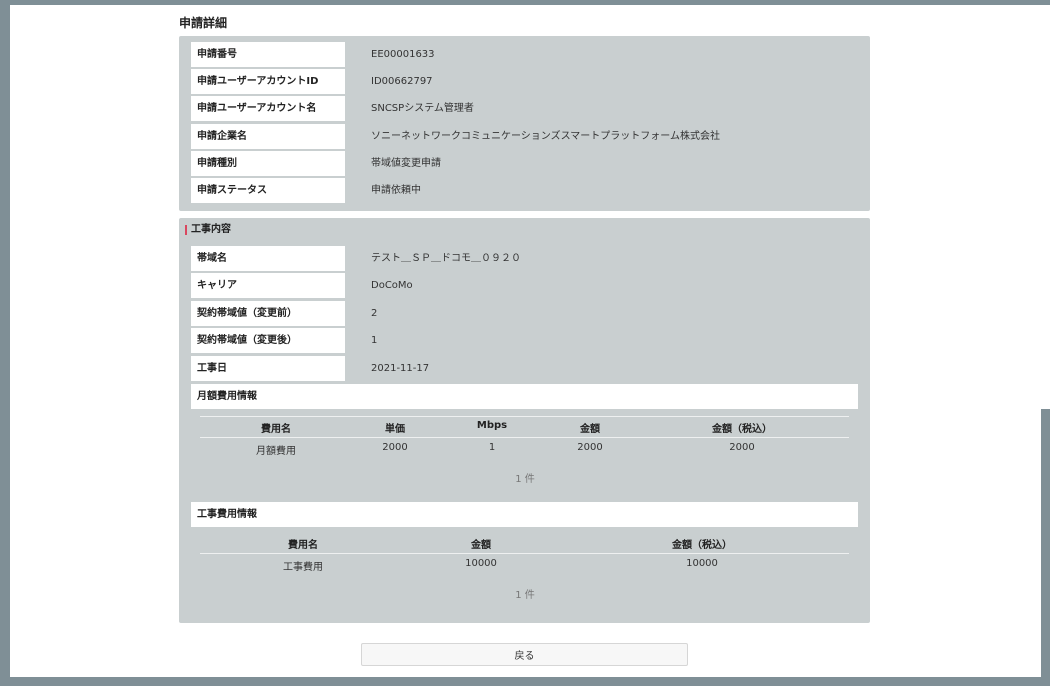 The image size is (1050, 686). What do you see at coordinates (395, 429) in the screenshot?
I see `column-header: 単価` at bounding box center [395, 429].